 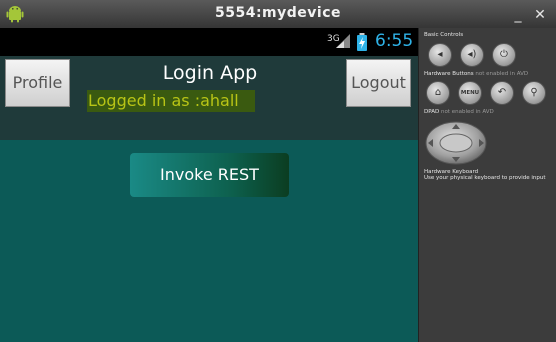 I want to click on hardware-buttons-heading: Hardware Buttons not enabled in AVD, so click(x=476, y=74).